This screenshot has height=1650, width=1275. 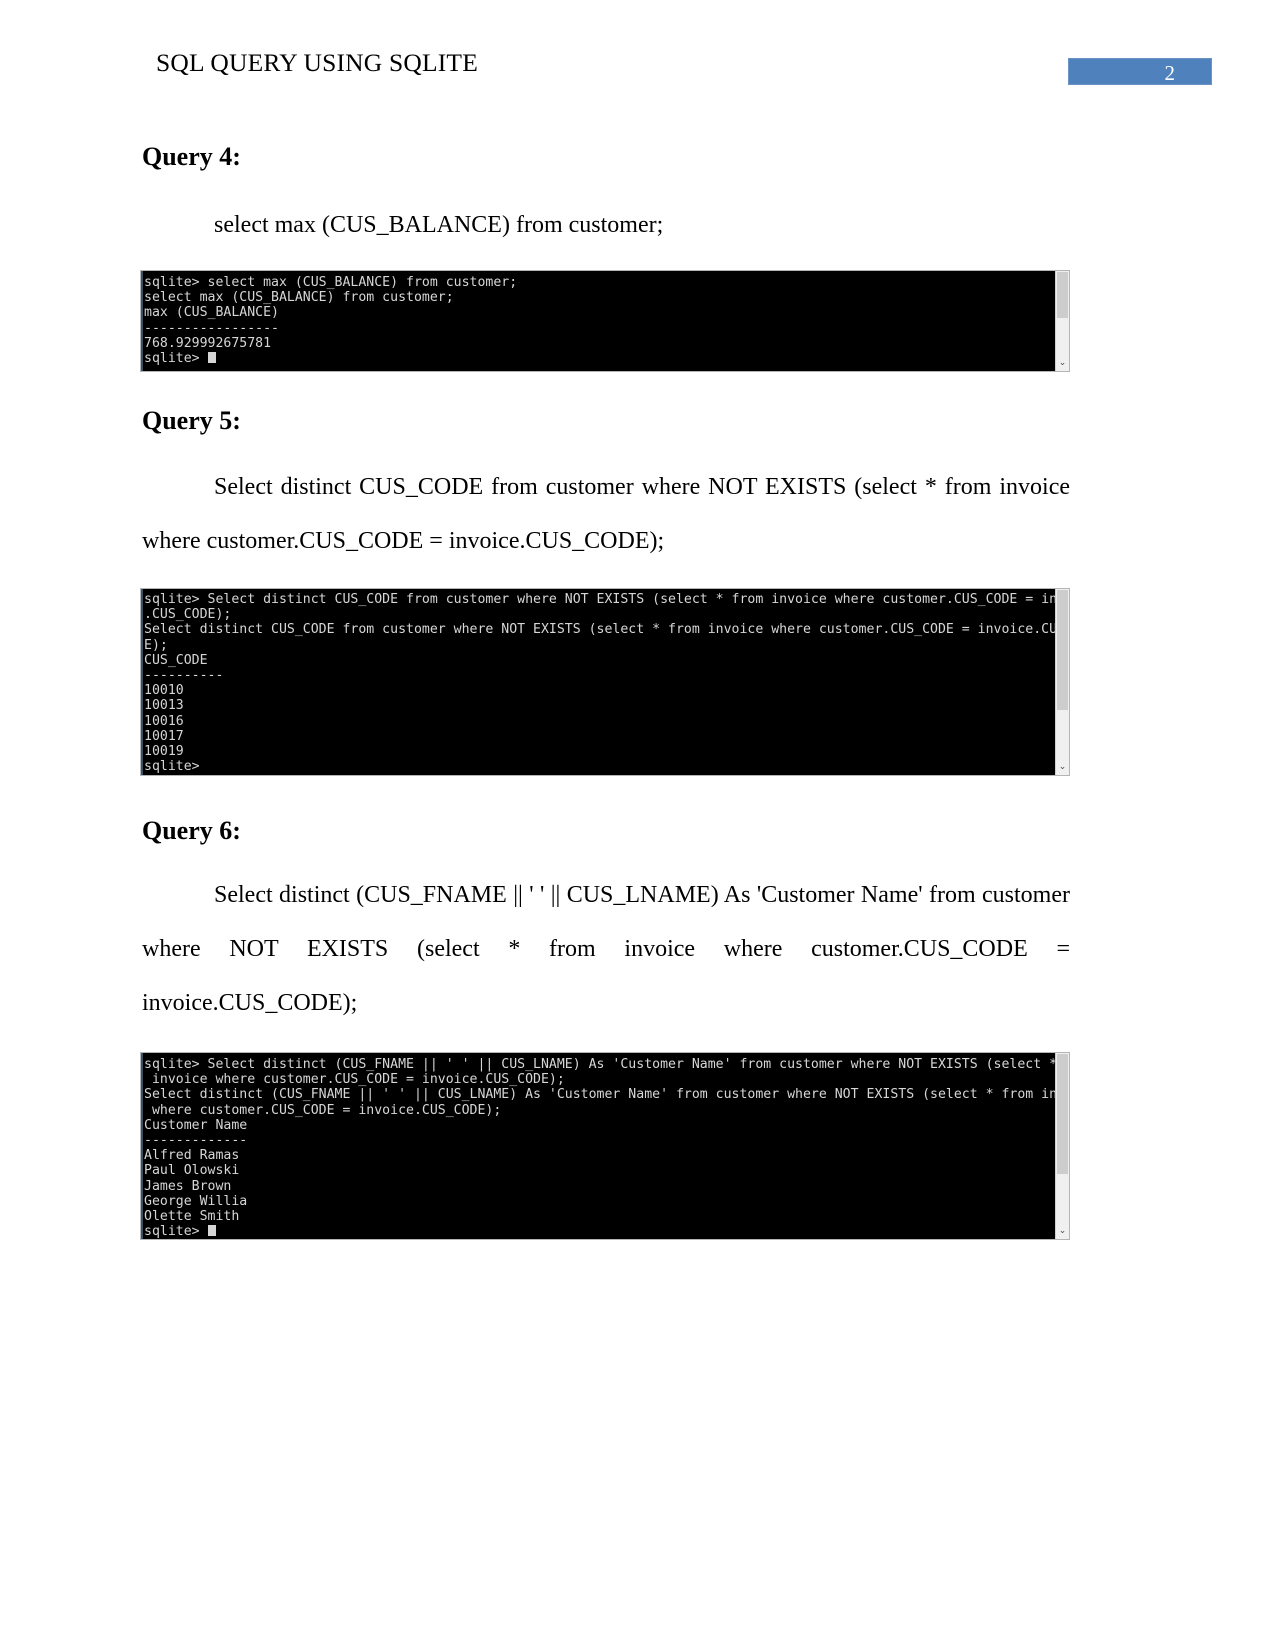 I want to click on page-number-text: 2, so click(x=1170, y=73).